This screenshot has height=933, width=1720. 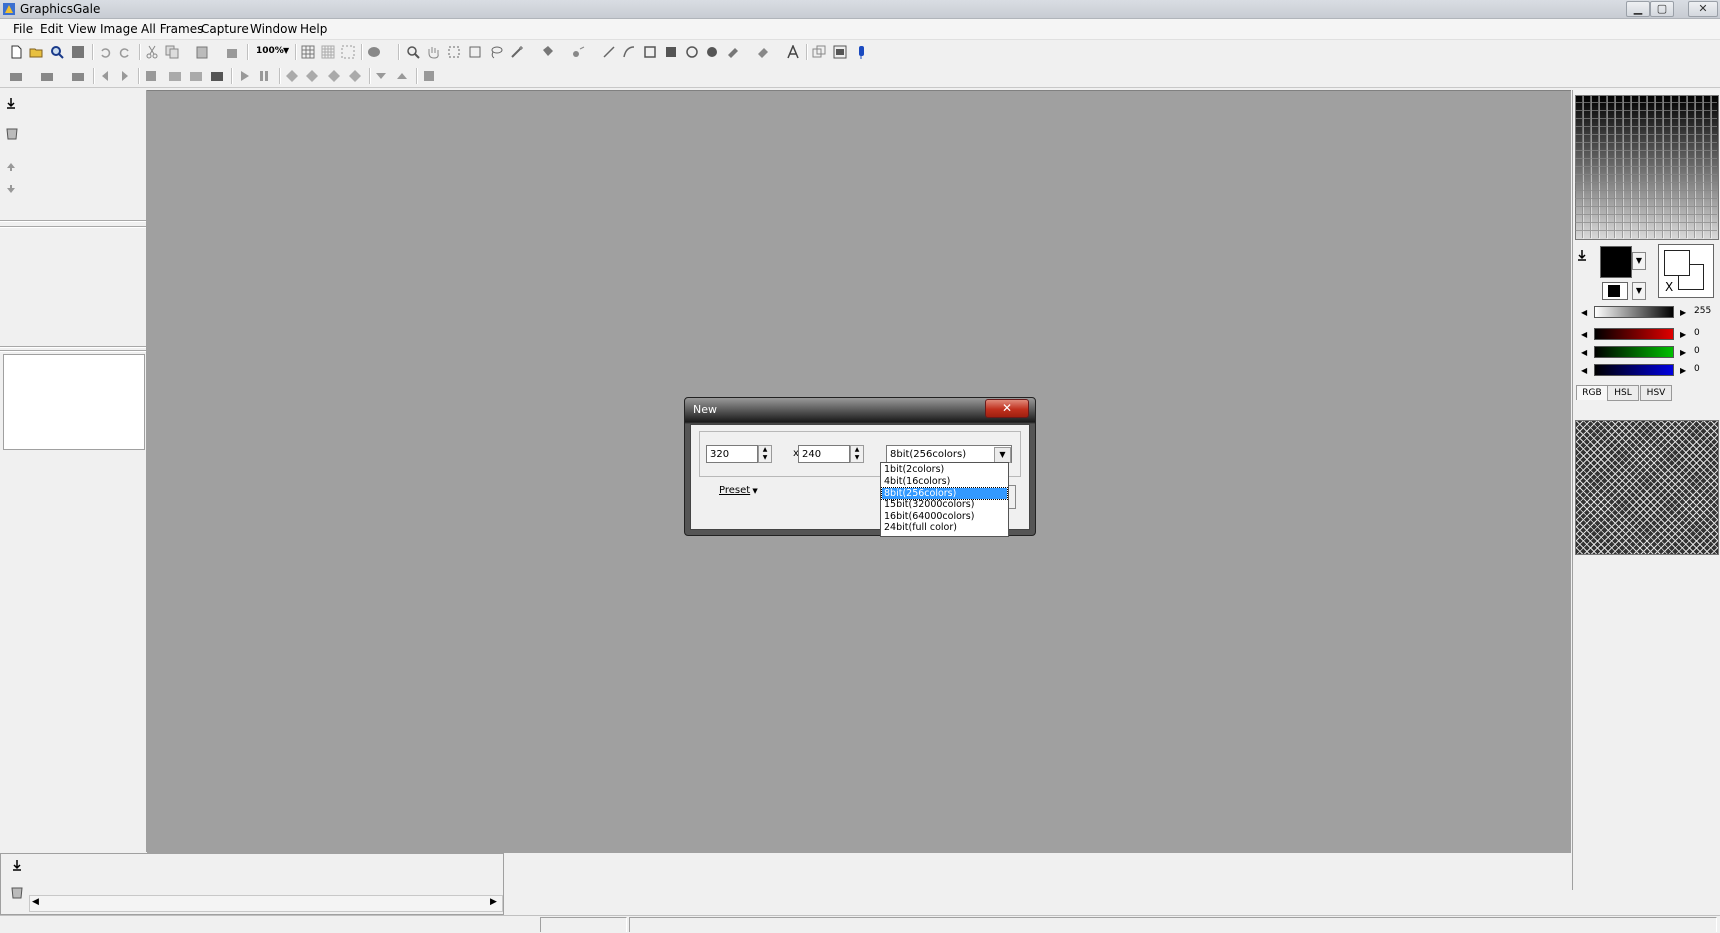 I want to click on height-field: 240, so click(x=824, y=454).